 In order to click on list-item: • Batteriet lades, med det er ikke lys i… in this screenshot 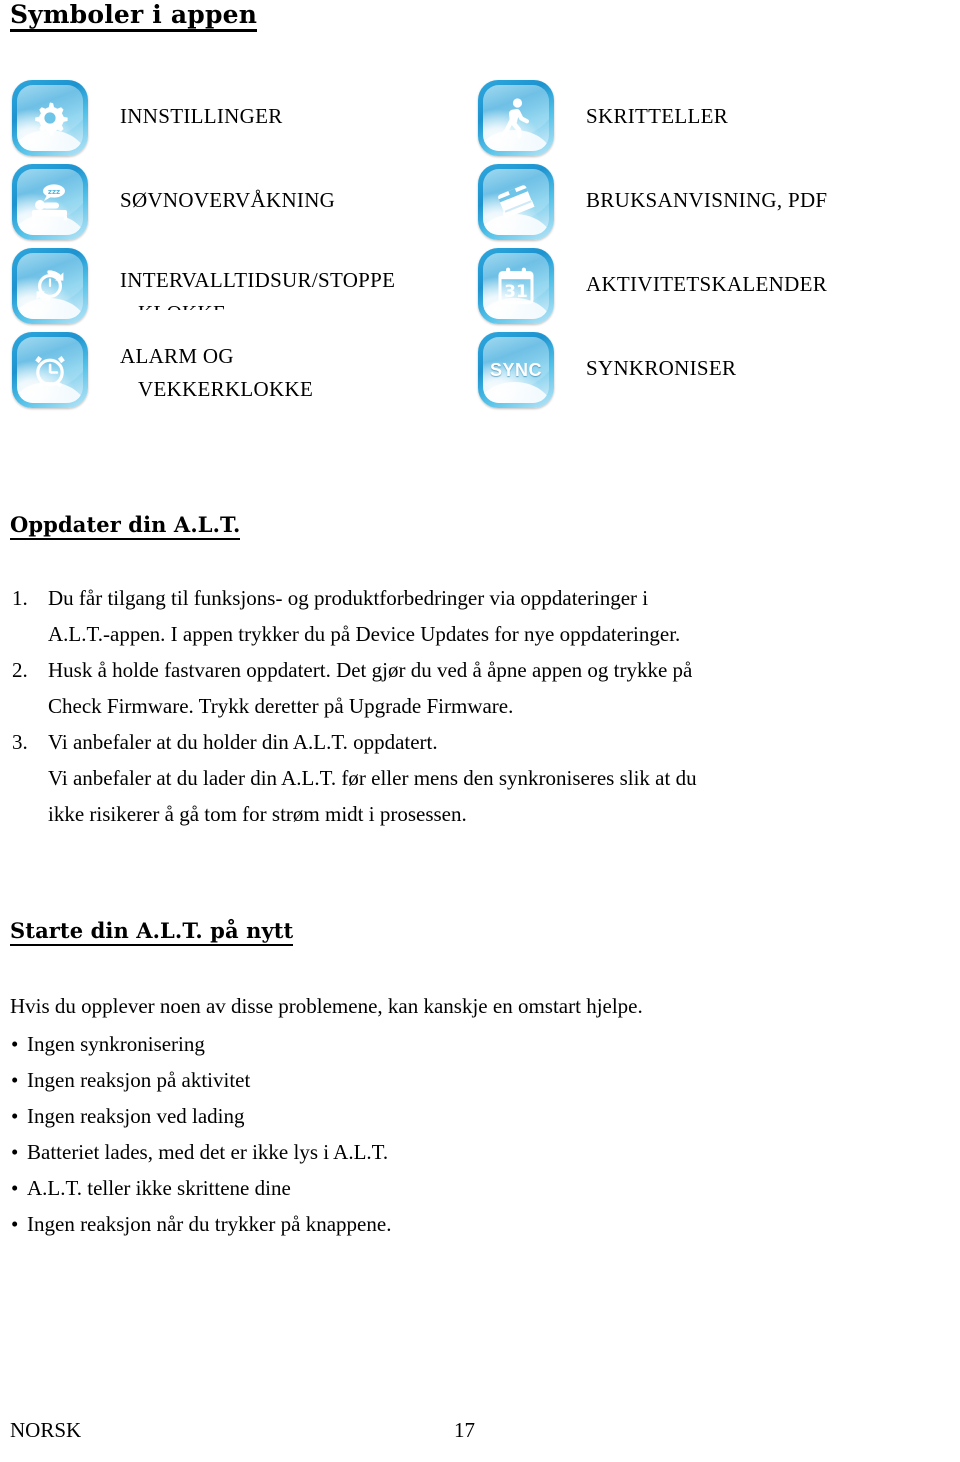, I will do `click(360, 1152)`.